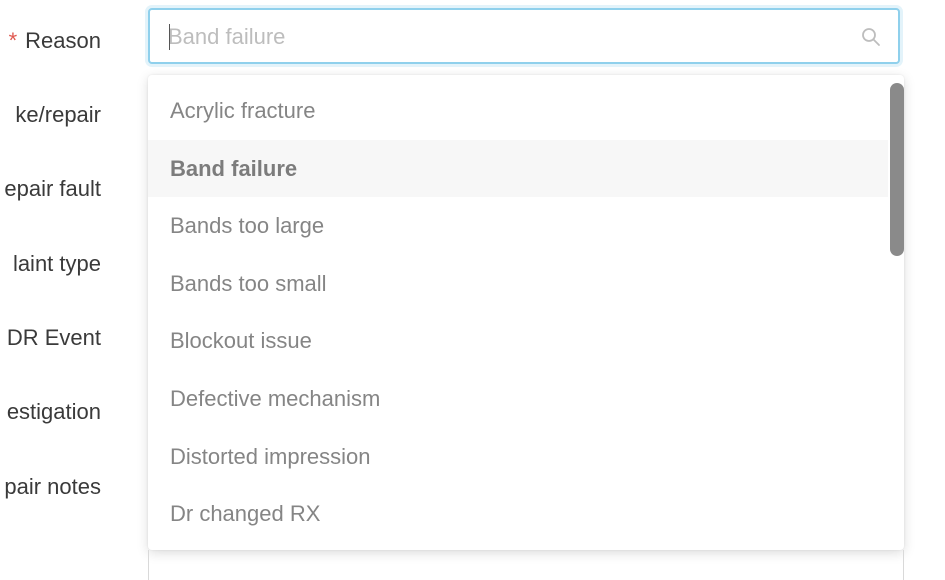  Describe the element at coordinates (56, 263) in the screenshot. I see `complaint-type-label: laint type` at that location.